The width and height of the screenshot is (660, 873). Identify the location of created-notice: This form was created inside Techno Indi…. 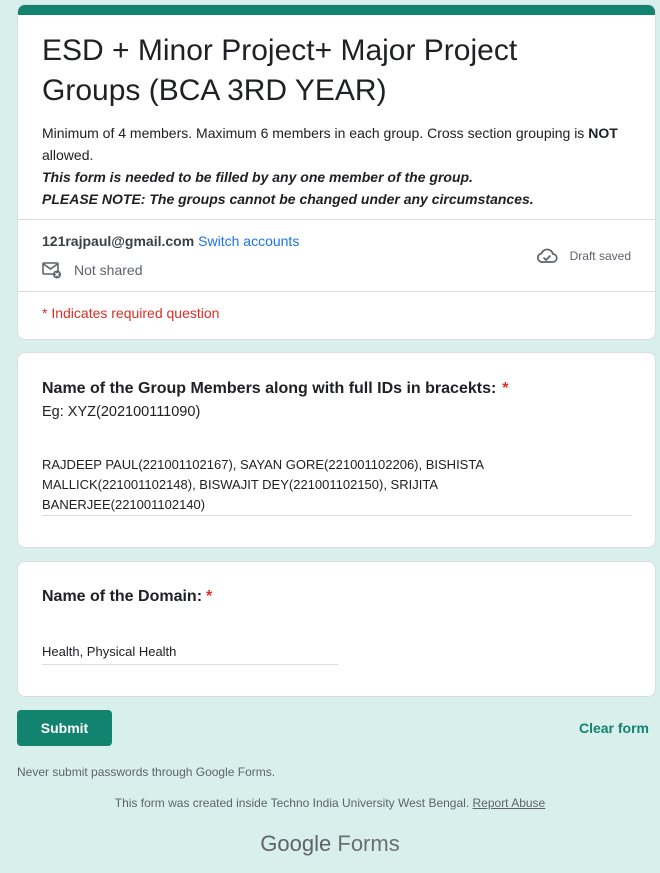
(330, 803).